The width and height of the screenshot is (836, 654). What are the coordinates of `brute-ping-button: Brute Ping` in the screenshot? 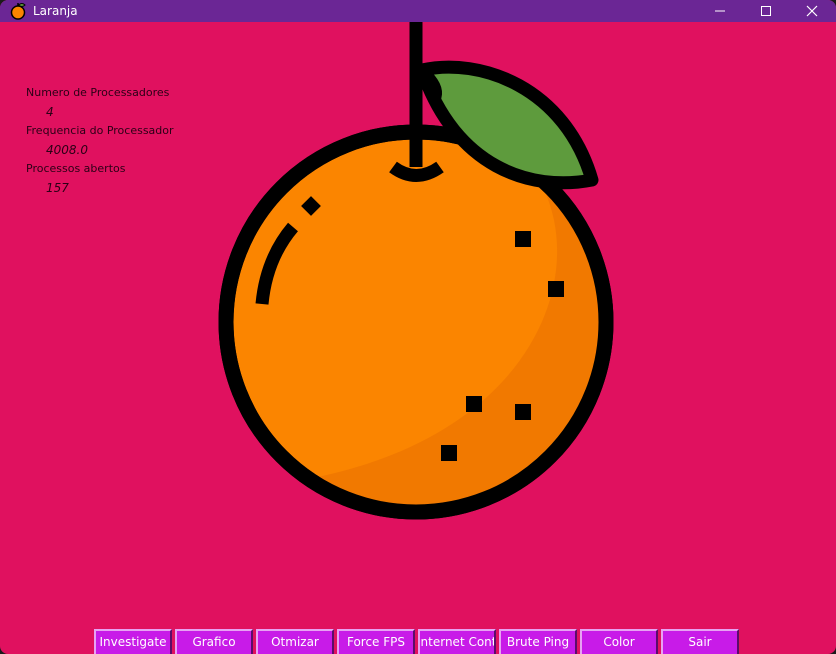 It's located at (538, 641).